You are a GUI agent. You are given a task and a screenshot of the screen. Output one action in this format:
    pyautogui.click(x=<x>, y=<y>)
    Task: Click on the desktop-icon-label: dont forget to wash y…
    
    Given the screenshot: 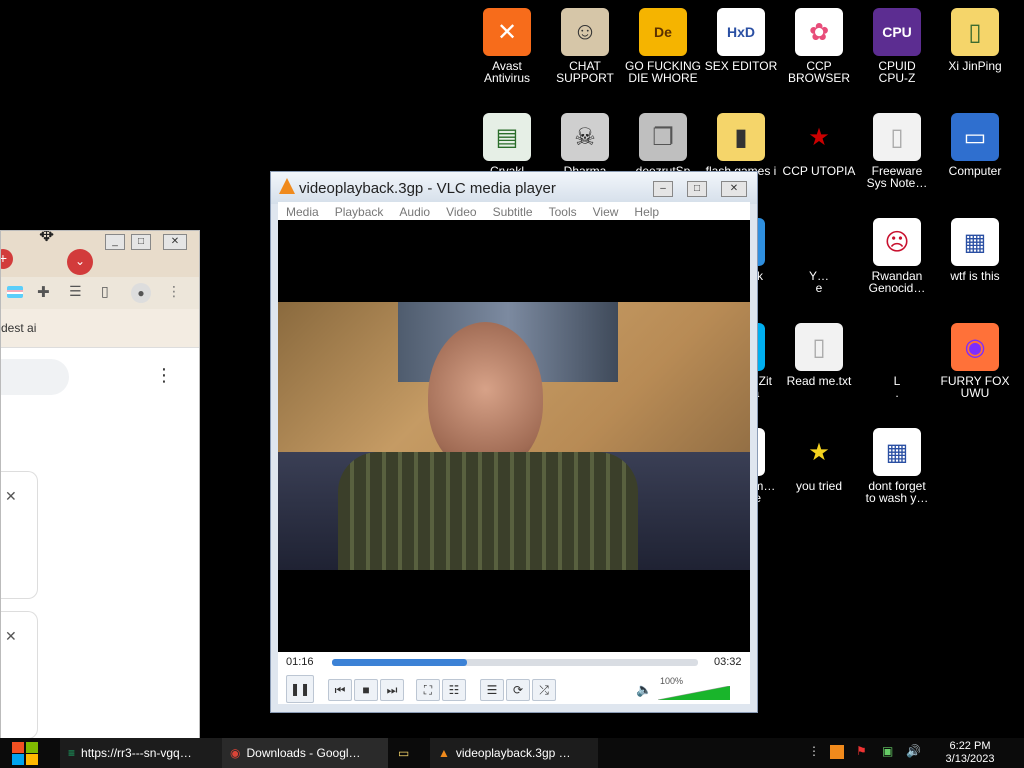 What is the action you would take?
    pyautogui.click(x=897, y=492)
    